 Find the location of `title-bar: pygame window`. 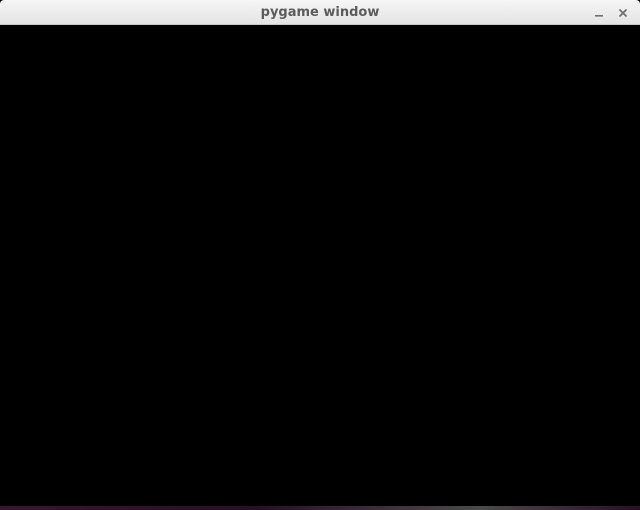

title-bar: pygame window is located at coordinates (320, 12).